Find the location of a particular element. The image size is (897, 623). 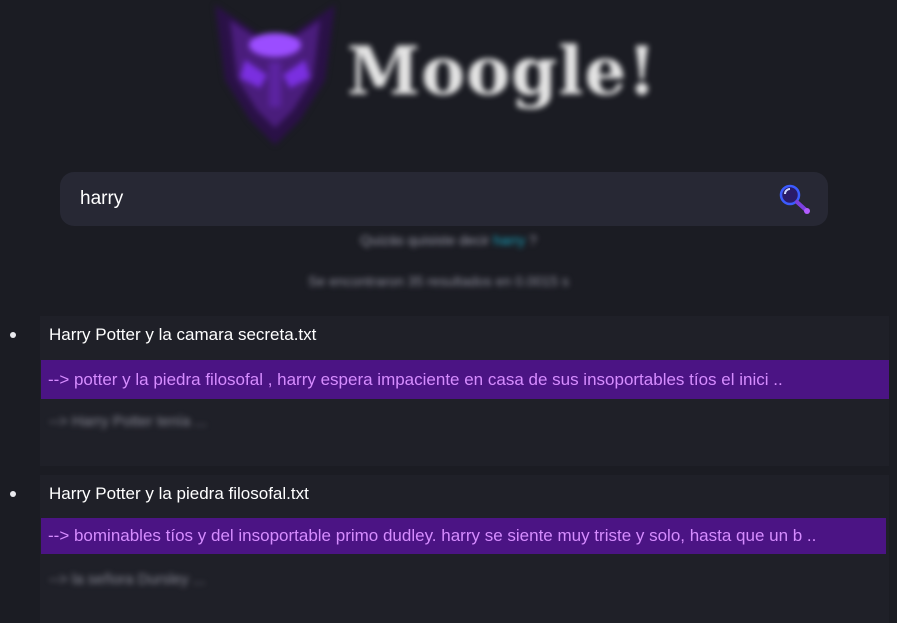

purple-mask-logo-icon is located at coordinates (275, 75).